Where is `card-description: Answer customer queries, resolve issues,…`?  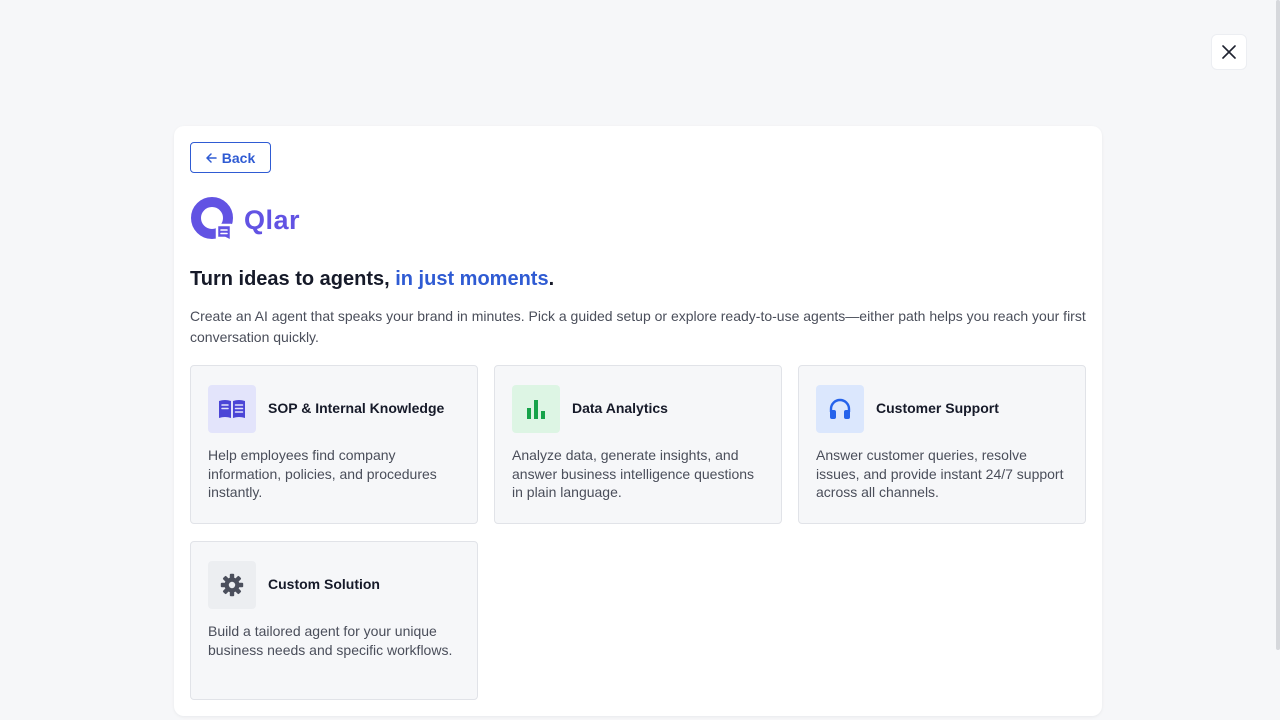
card-description: Answer customer queries, resolve issues,… is located at coordinates (940, 473).